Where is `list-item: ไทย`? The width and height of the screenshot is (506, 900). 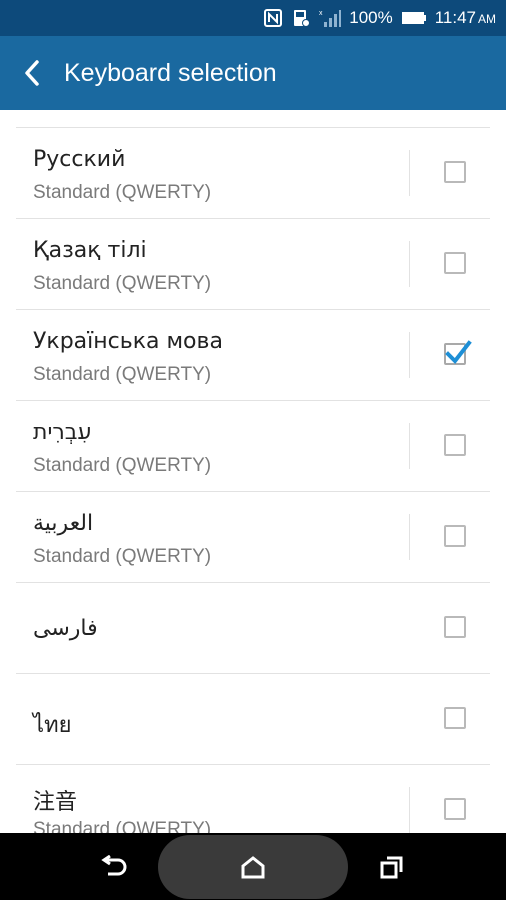 list-item: ไทย is located at coordinates (253, 719).